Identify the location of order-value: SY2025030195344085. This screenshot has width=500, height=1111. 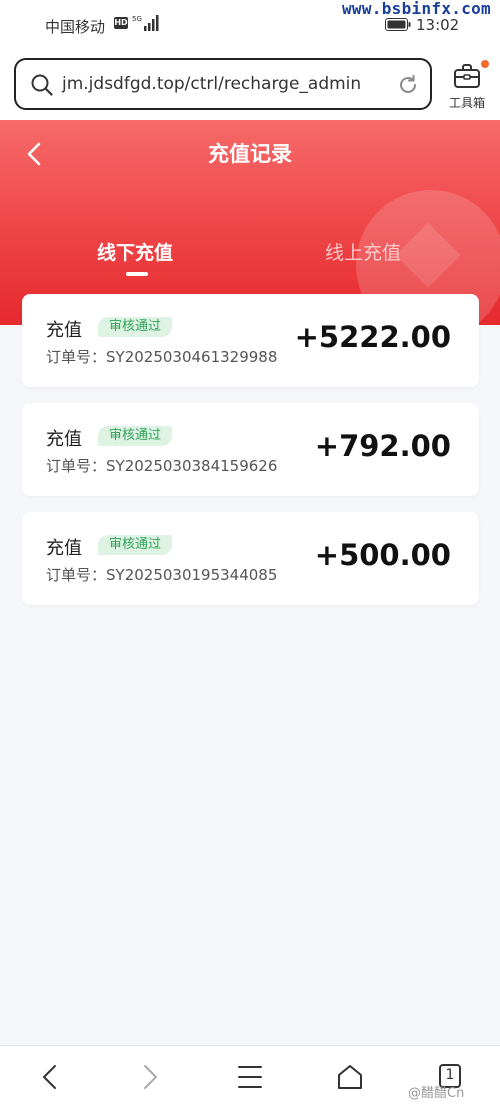
(192, 575).